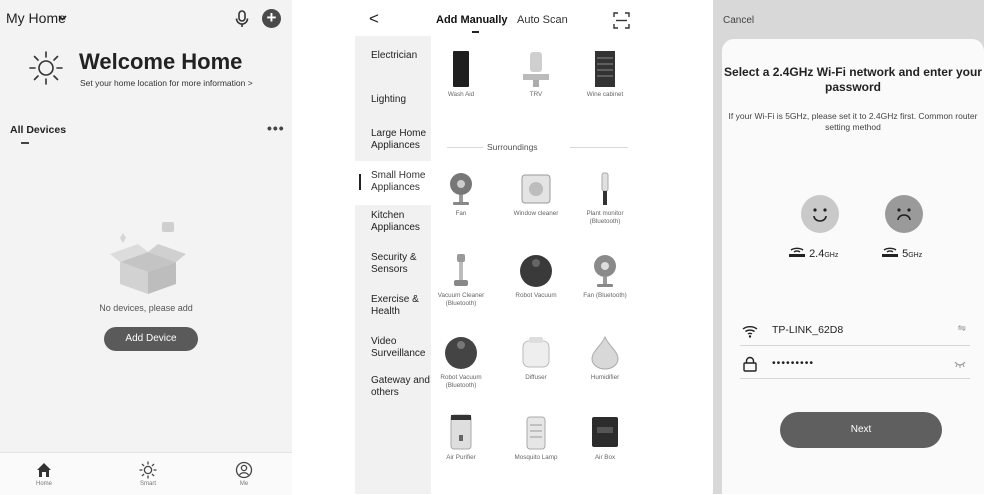 This screenshot has width=984, height=495. I want to click on ssid-field: TP-LINK_62D8 ⇋, so click(855, 332).